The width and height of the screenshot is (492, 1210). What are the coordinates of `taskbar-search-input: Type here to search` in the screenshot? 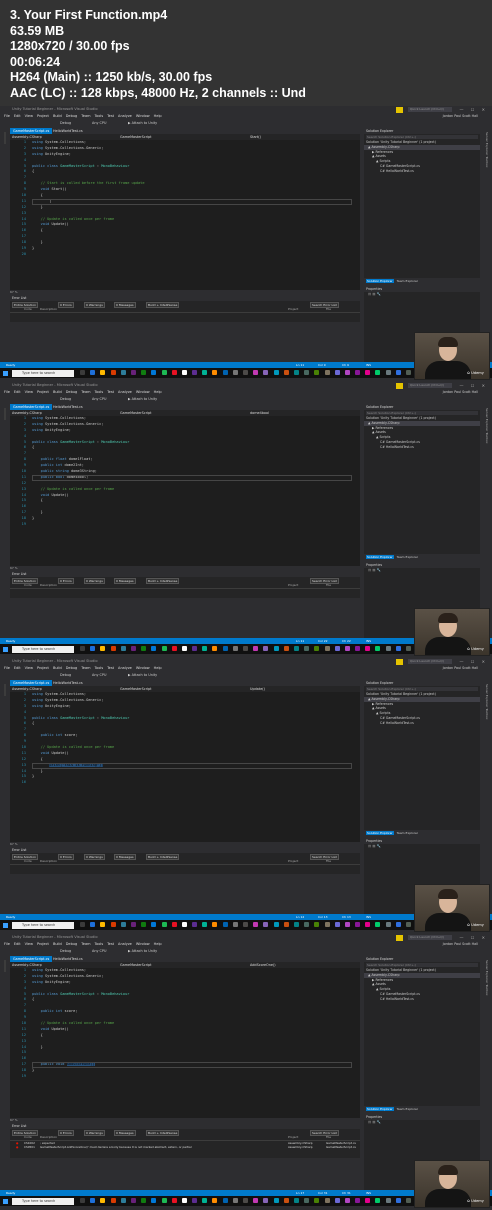 It's located at (43, 649).